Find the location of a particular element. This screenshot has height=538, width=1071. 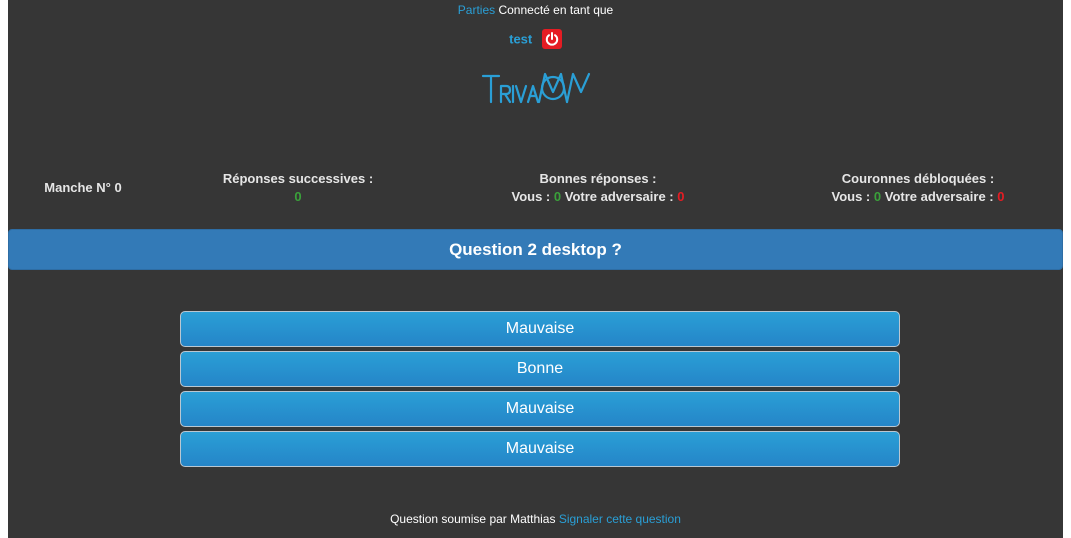

logo-icon is located at coordinates (535, 88).